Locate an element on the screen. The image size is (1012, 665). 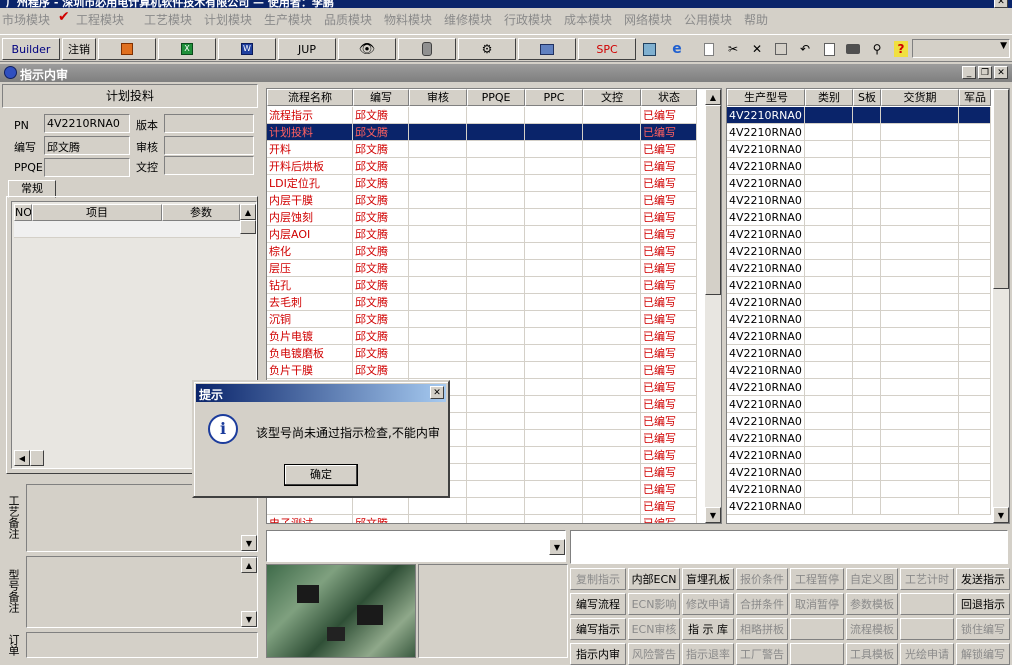
action-button: 盲埋孔板 is located at coordinates (708, 579).